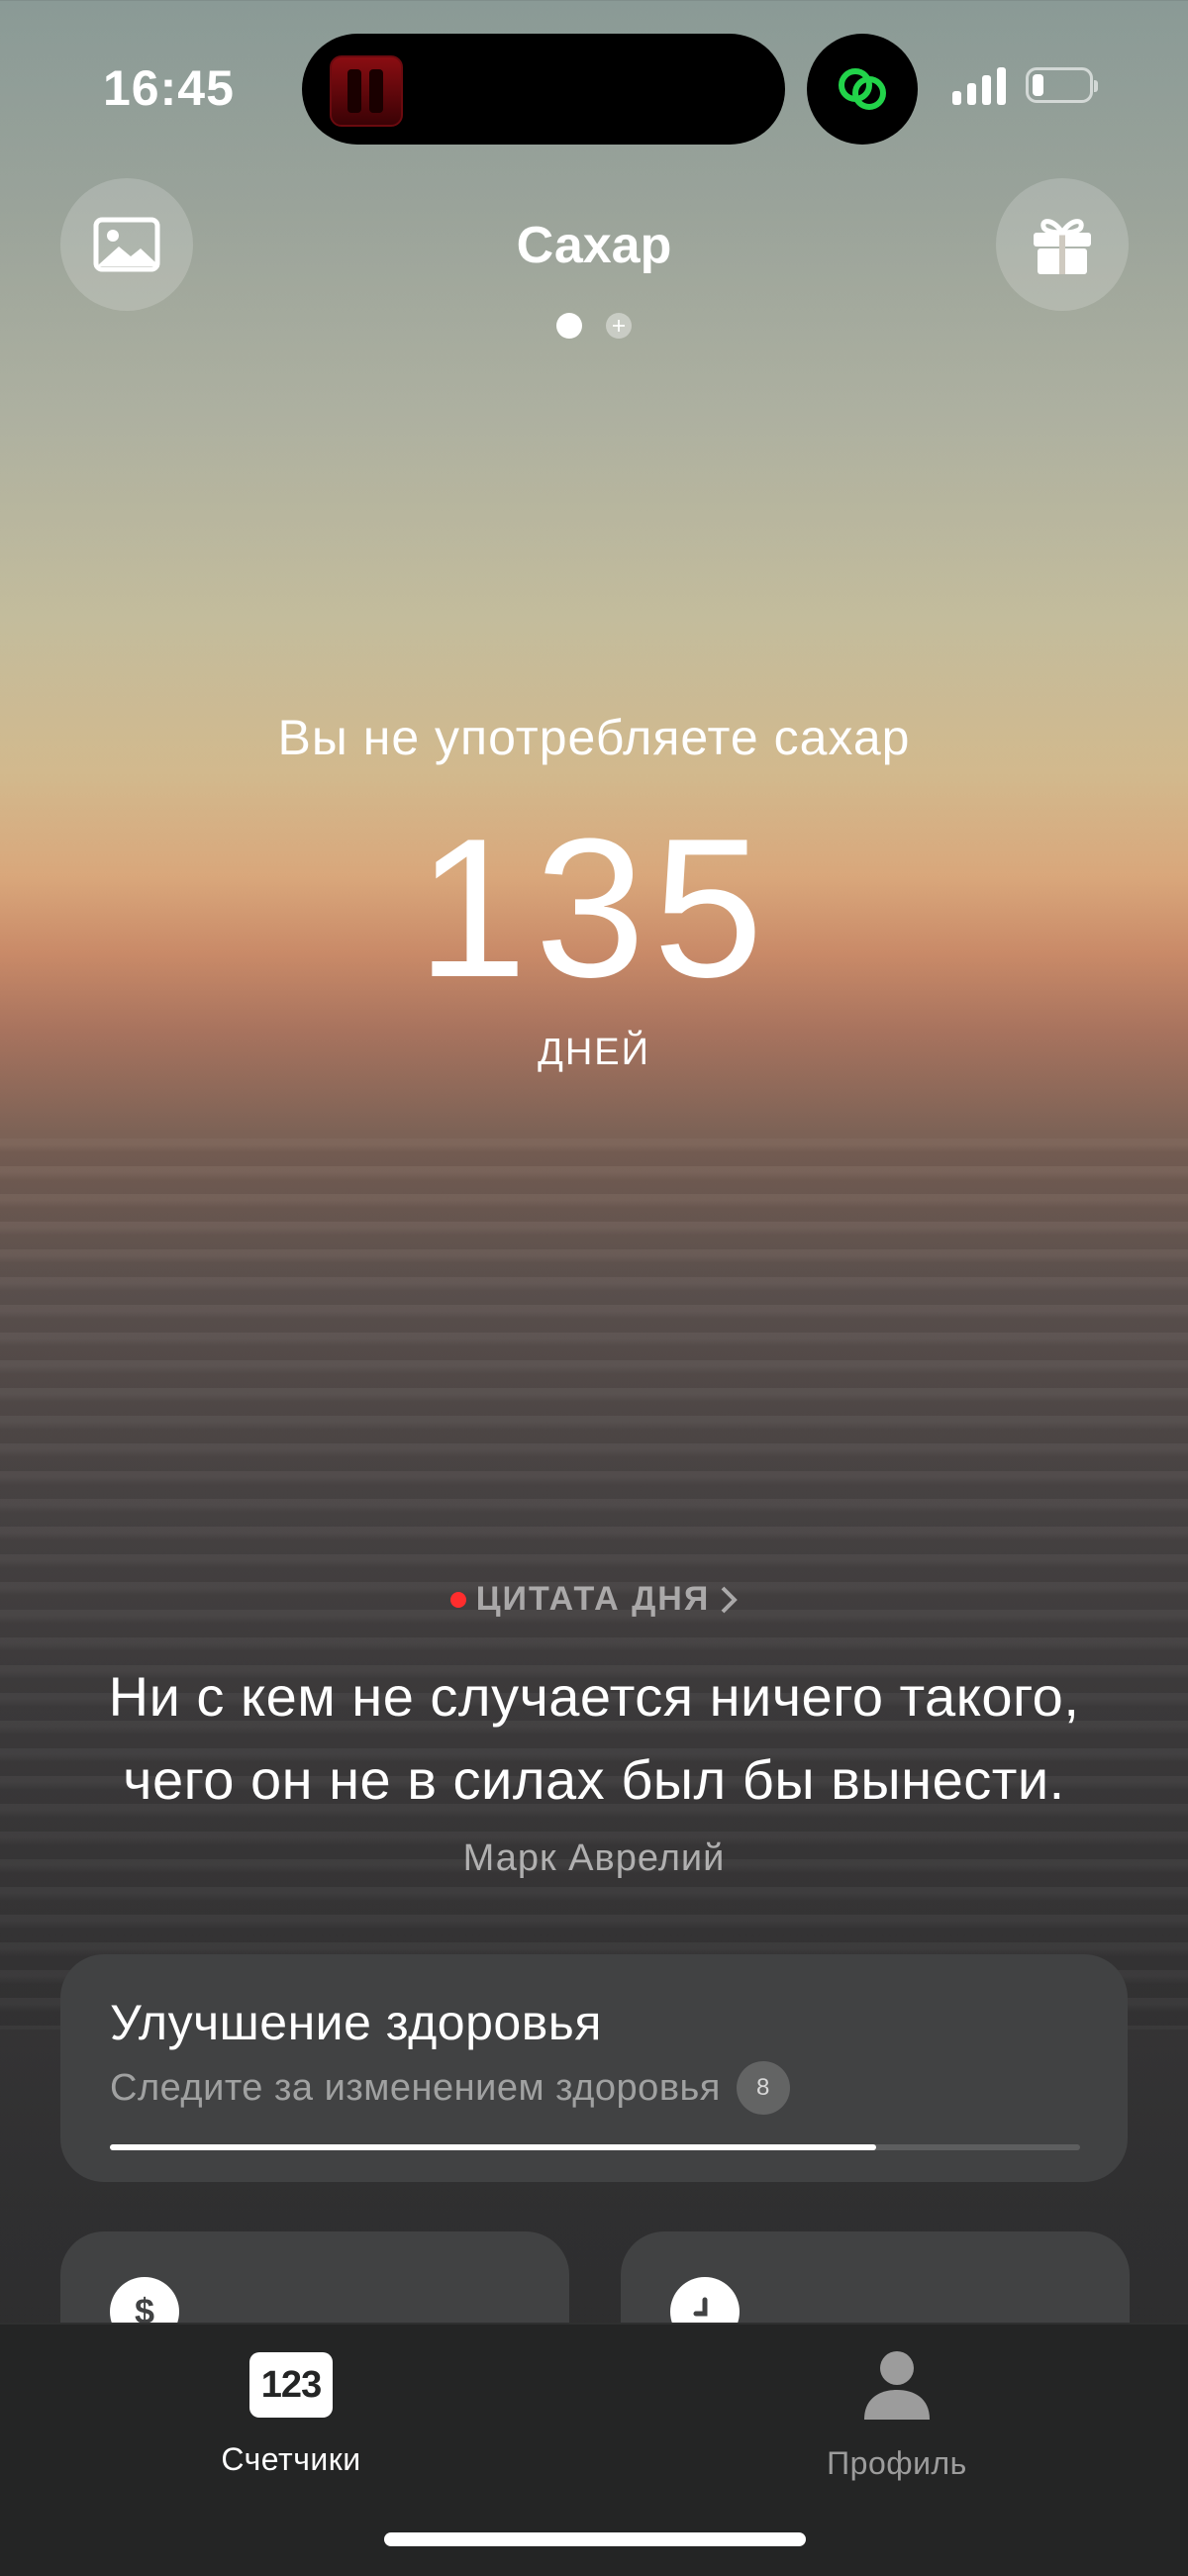 This screenshot has height=2576, width=1188. What do you see at coordinates (544, 90) in the screenshot?
I see `dynamic-island` at bounding box center [544, 90].